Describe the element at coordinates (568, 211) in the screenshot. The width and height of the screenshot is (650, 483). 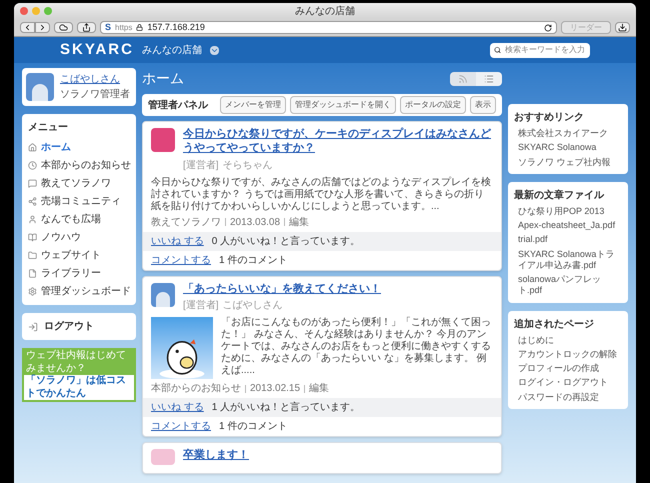
I see `widget-link: ひな祭り用POP 2013` at that location.